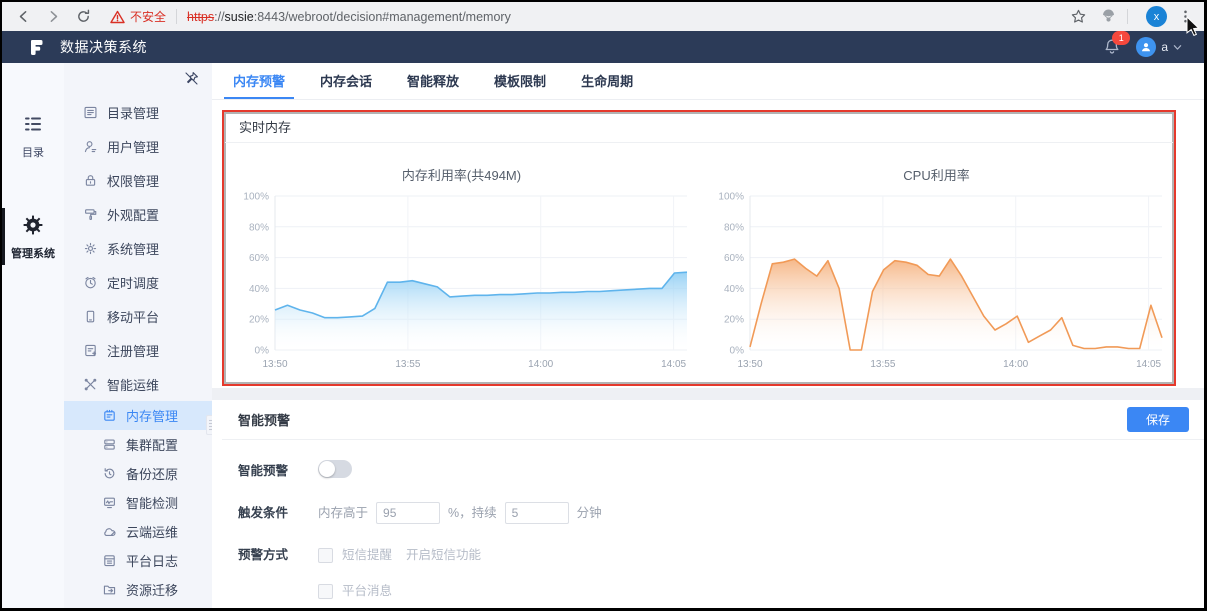 This screenshot has width=1207, height=611. I want to click on active-indicator, so click(3, 236).